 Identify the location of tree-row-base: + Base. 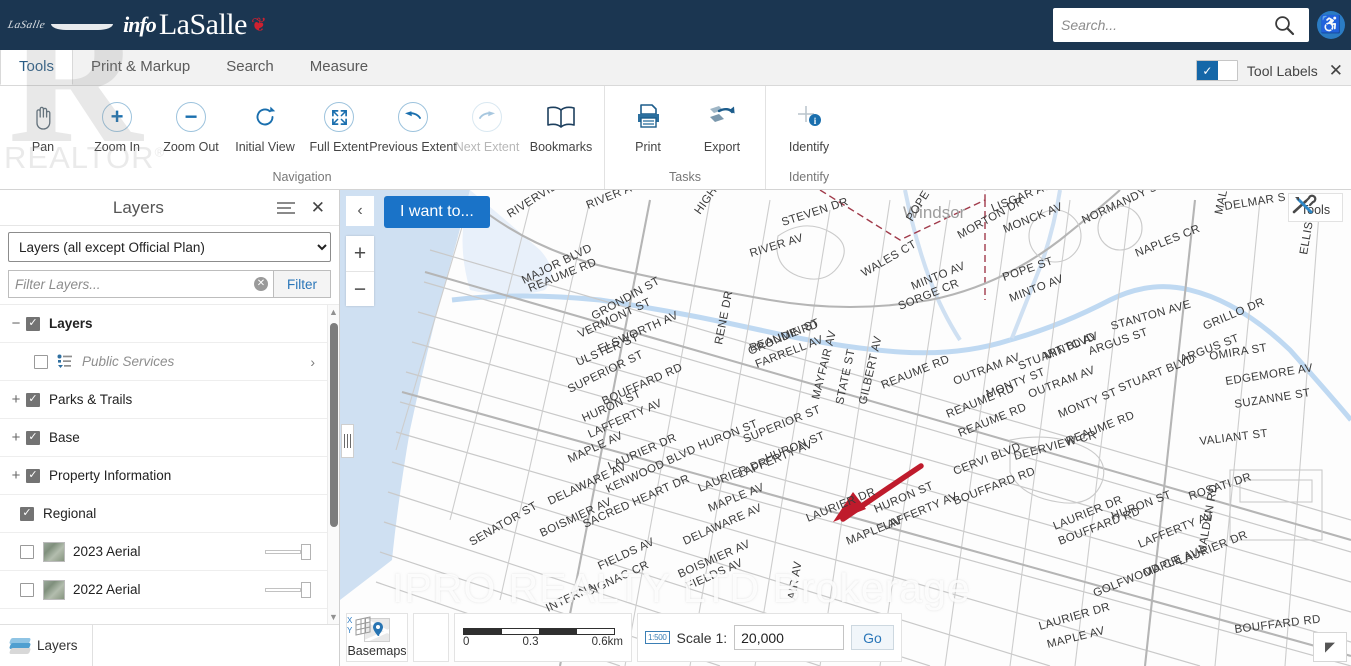
(163, 438).